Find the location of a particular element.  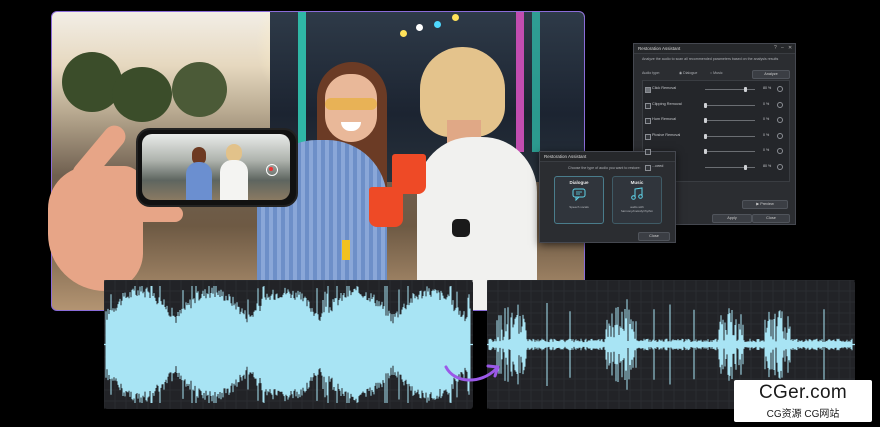

option-label: Clipping Removal is located at coordinates (667, 103).